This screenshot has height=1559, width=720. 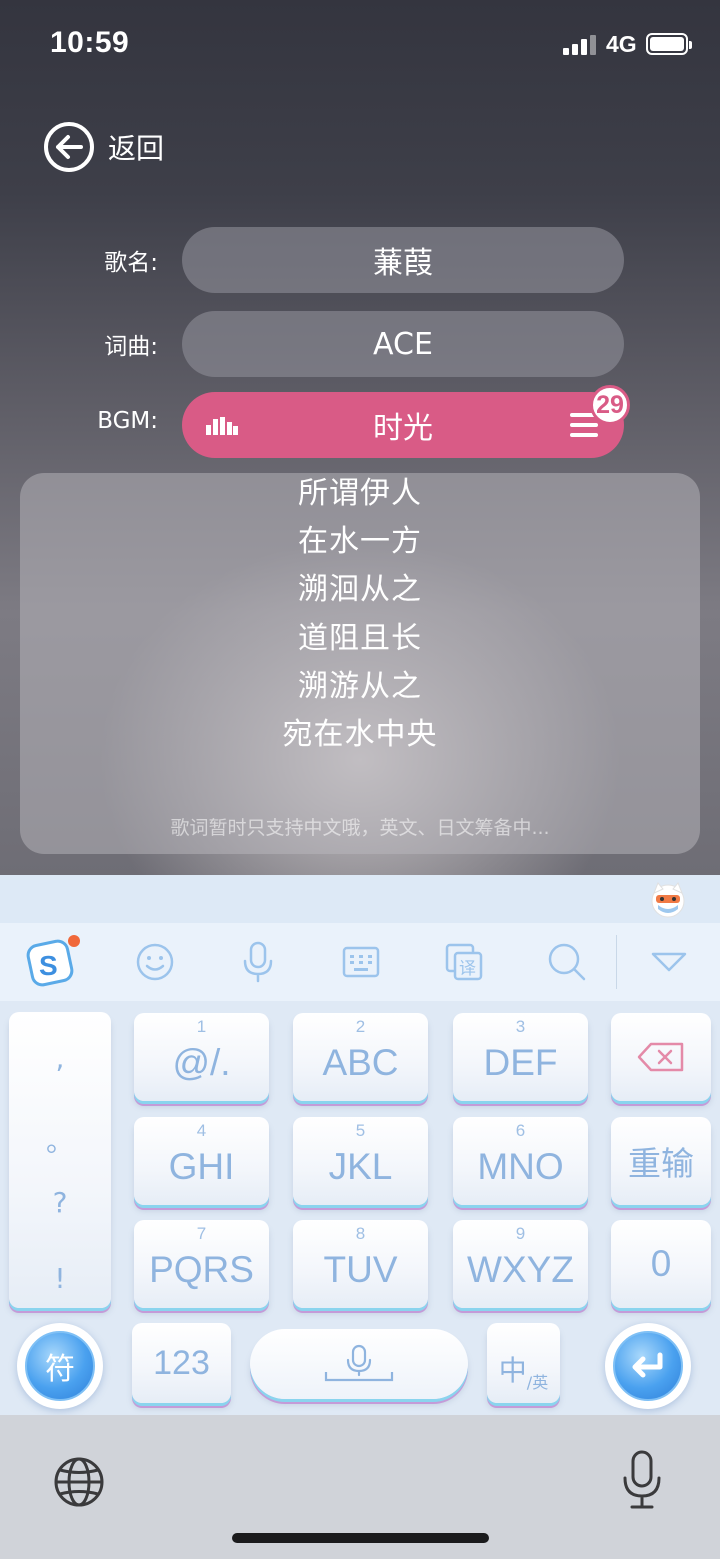 I want to click on key-7: 7 PQRS, so click(x=201, y=1264).